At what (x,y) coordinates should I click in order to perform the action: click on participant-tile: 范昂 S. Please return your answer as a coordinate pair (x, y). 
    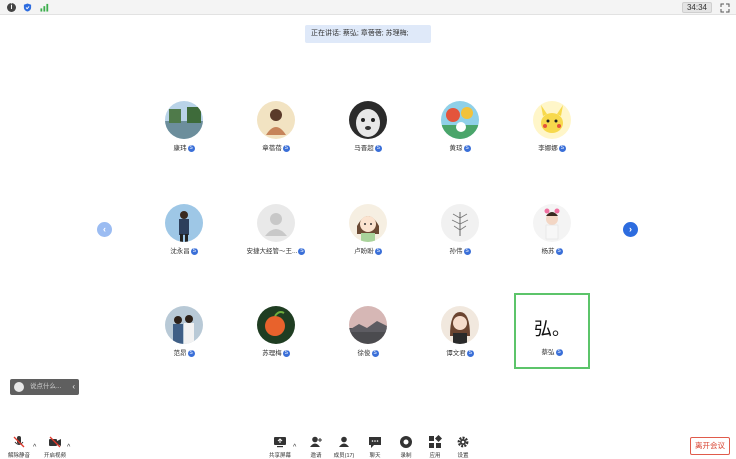
    Looking at the image, I should click on (184, 333).